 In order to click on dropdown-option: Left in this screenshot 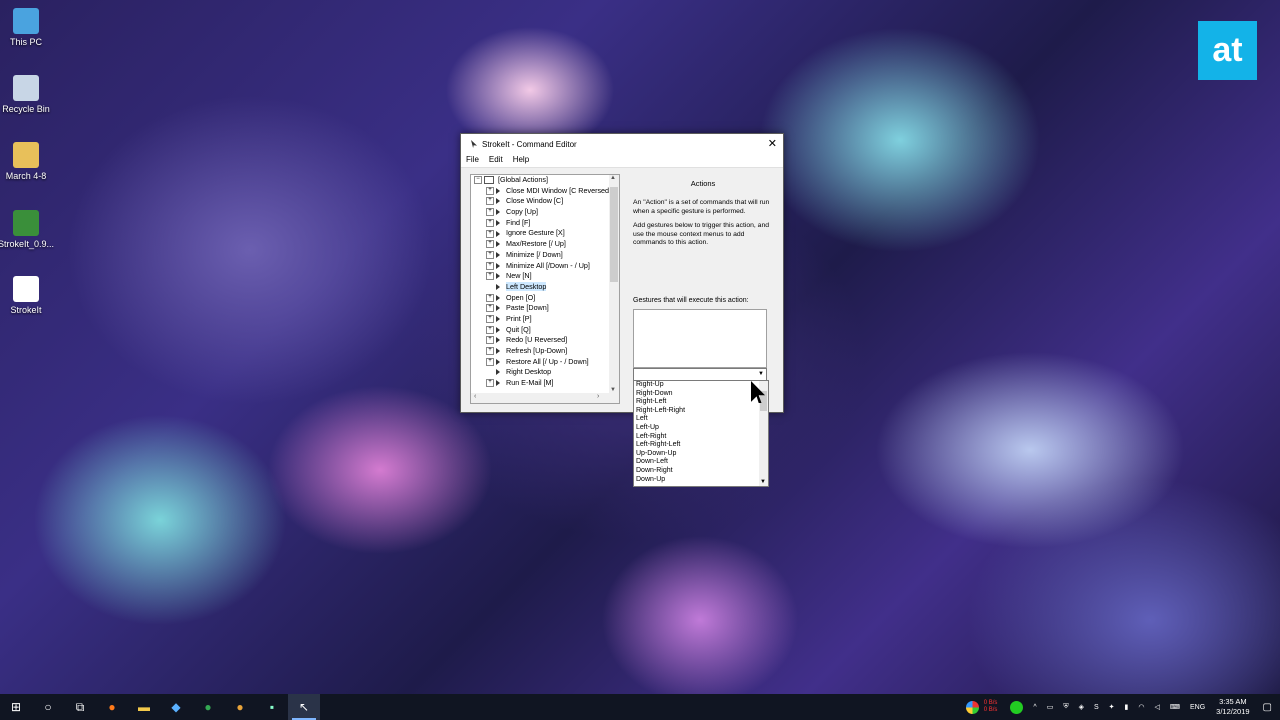, I will do `click(701, 419)`.